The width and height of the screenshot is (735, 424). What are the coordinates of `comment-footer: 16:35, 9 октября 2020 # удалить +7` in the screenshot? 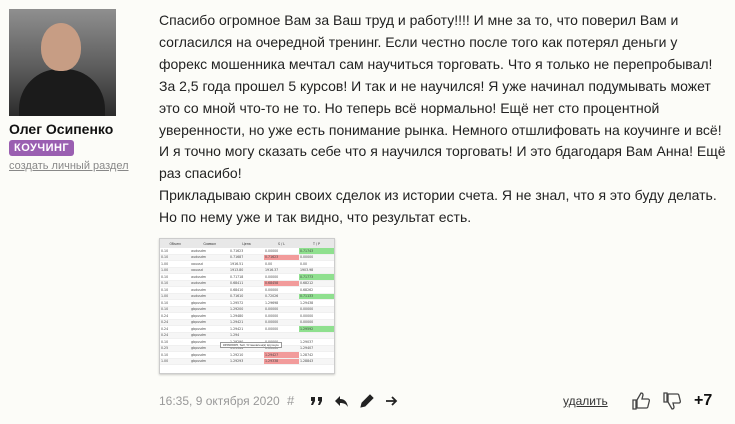 It's located at (367, 402).